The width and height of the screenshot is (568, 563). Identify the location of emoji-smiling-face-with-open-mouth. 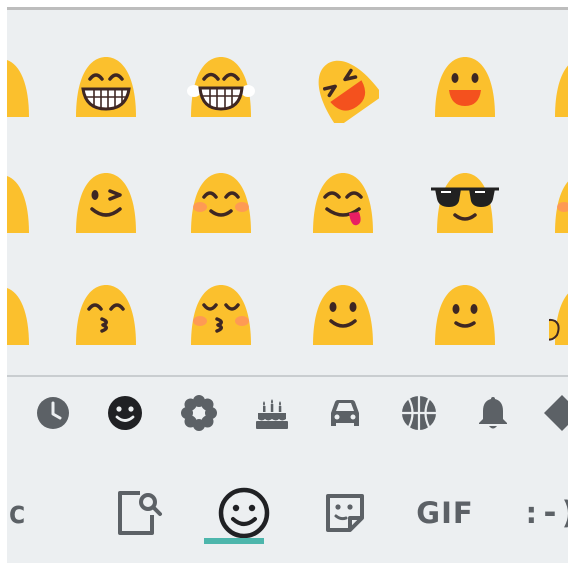
(465, 87).